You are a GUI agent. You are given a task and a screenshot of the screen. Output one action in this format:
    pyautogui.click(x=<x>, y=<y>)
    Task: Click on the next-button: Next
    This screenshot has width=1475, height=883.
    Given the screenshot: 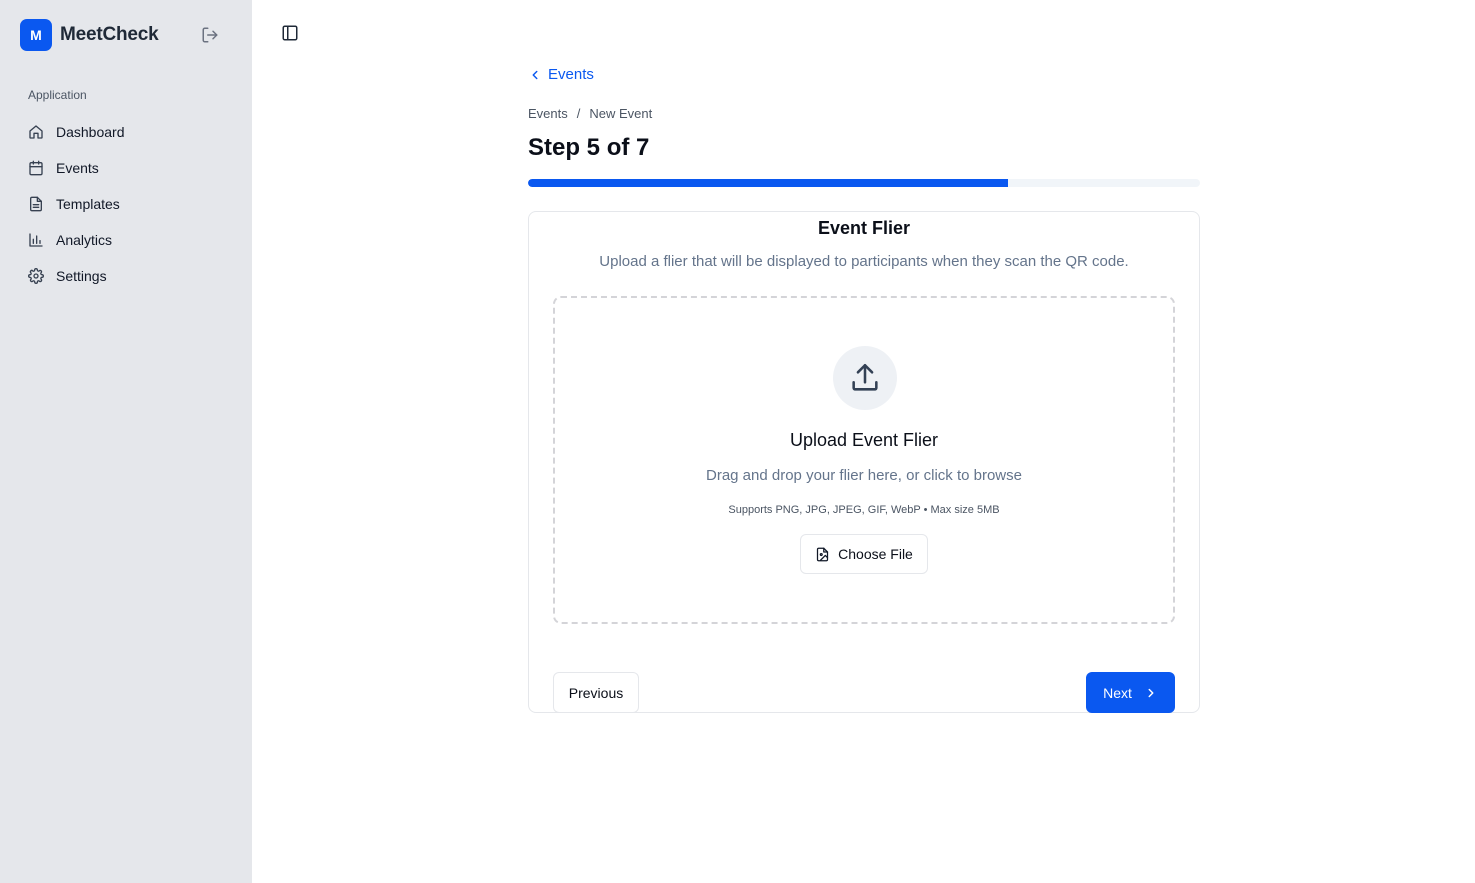 What is the action you would take?
    pyautogui.click(x=1130, y=692)
    